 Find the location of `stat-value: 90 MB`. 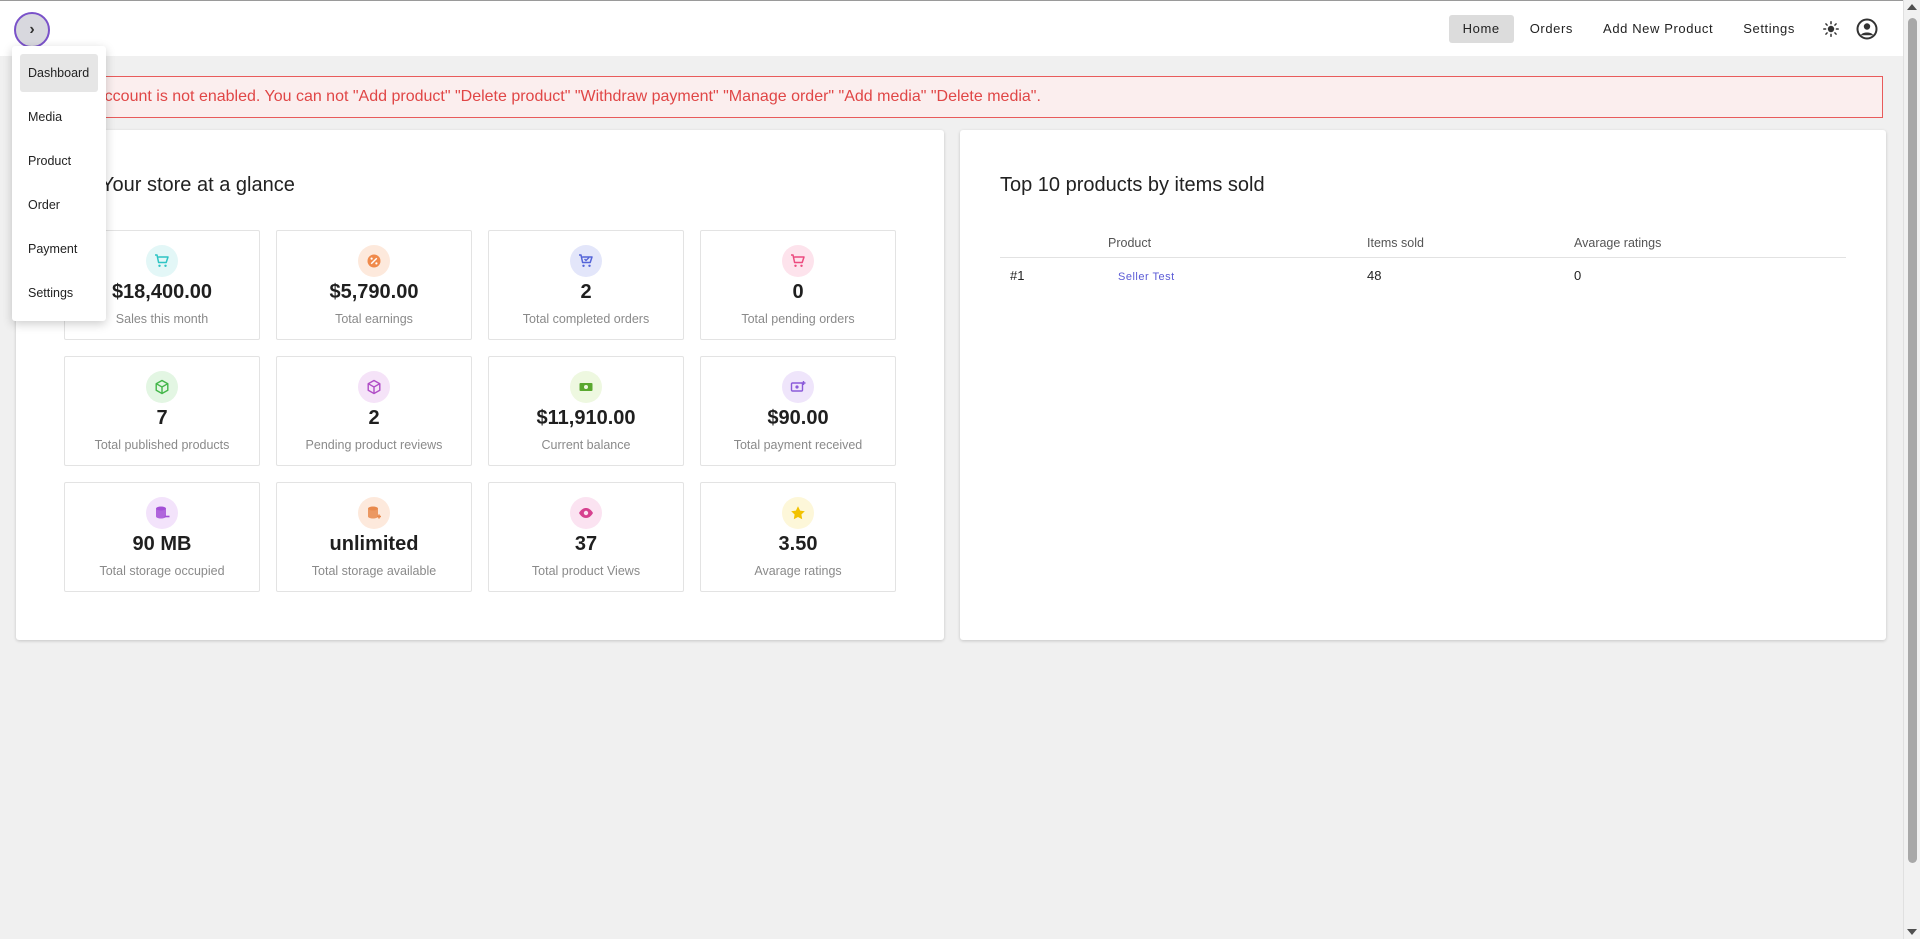

stat-value: 90 MB is located at coordinates (162, 544).